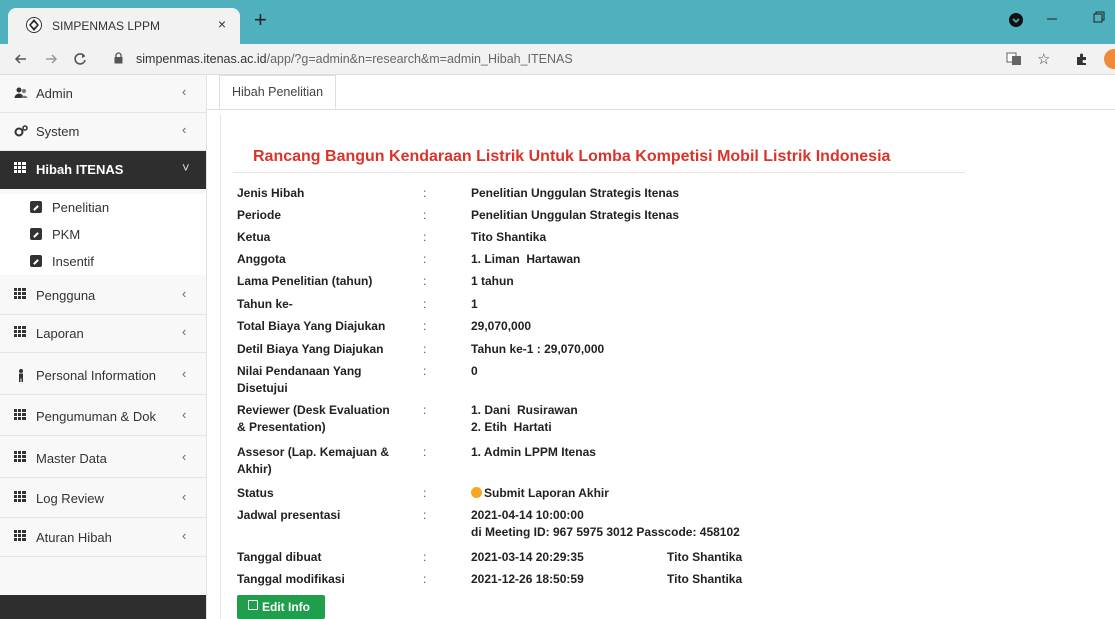 The height and width of the screenshot is (619, 1115). What do you see at coordinates (310, 349) in the screenshot?
I see `field-label-detil-biaya: Detil Biaya Yang Diajukan` at bounding box center [310, 349].